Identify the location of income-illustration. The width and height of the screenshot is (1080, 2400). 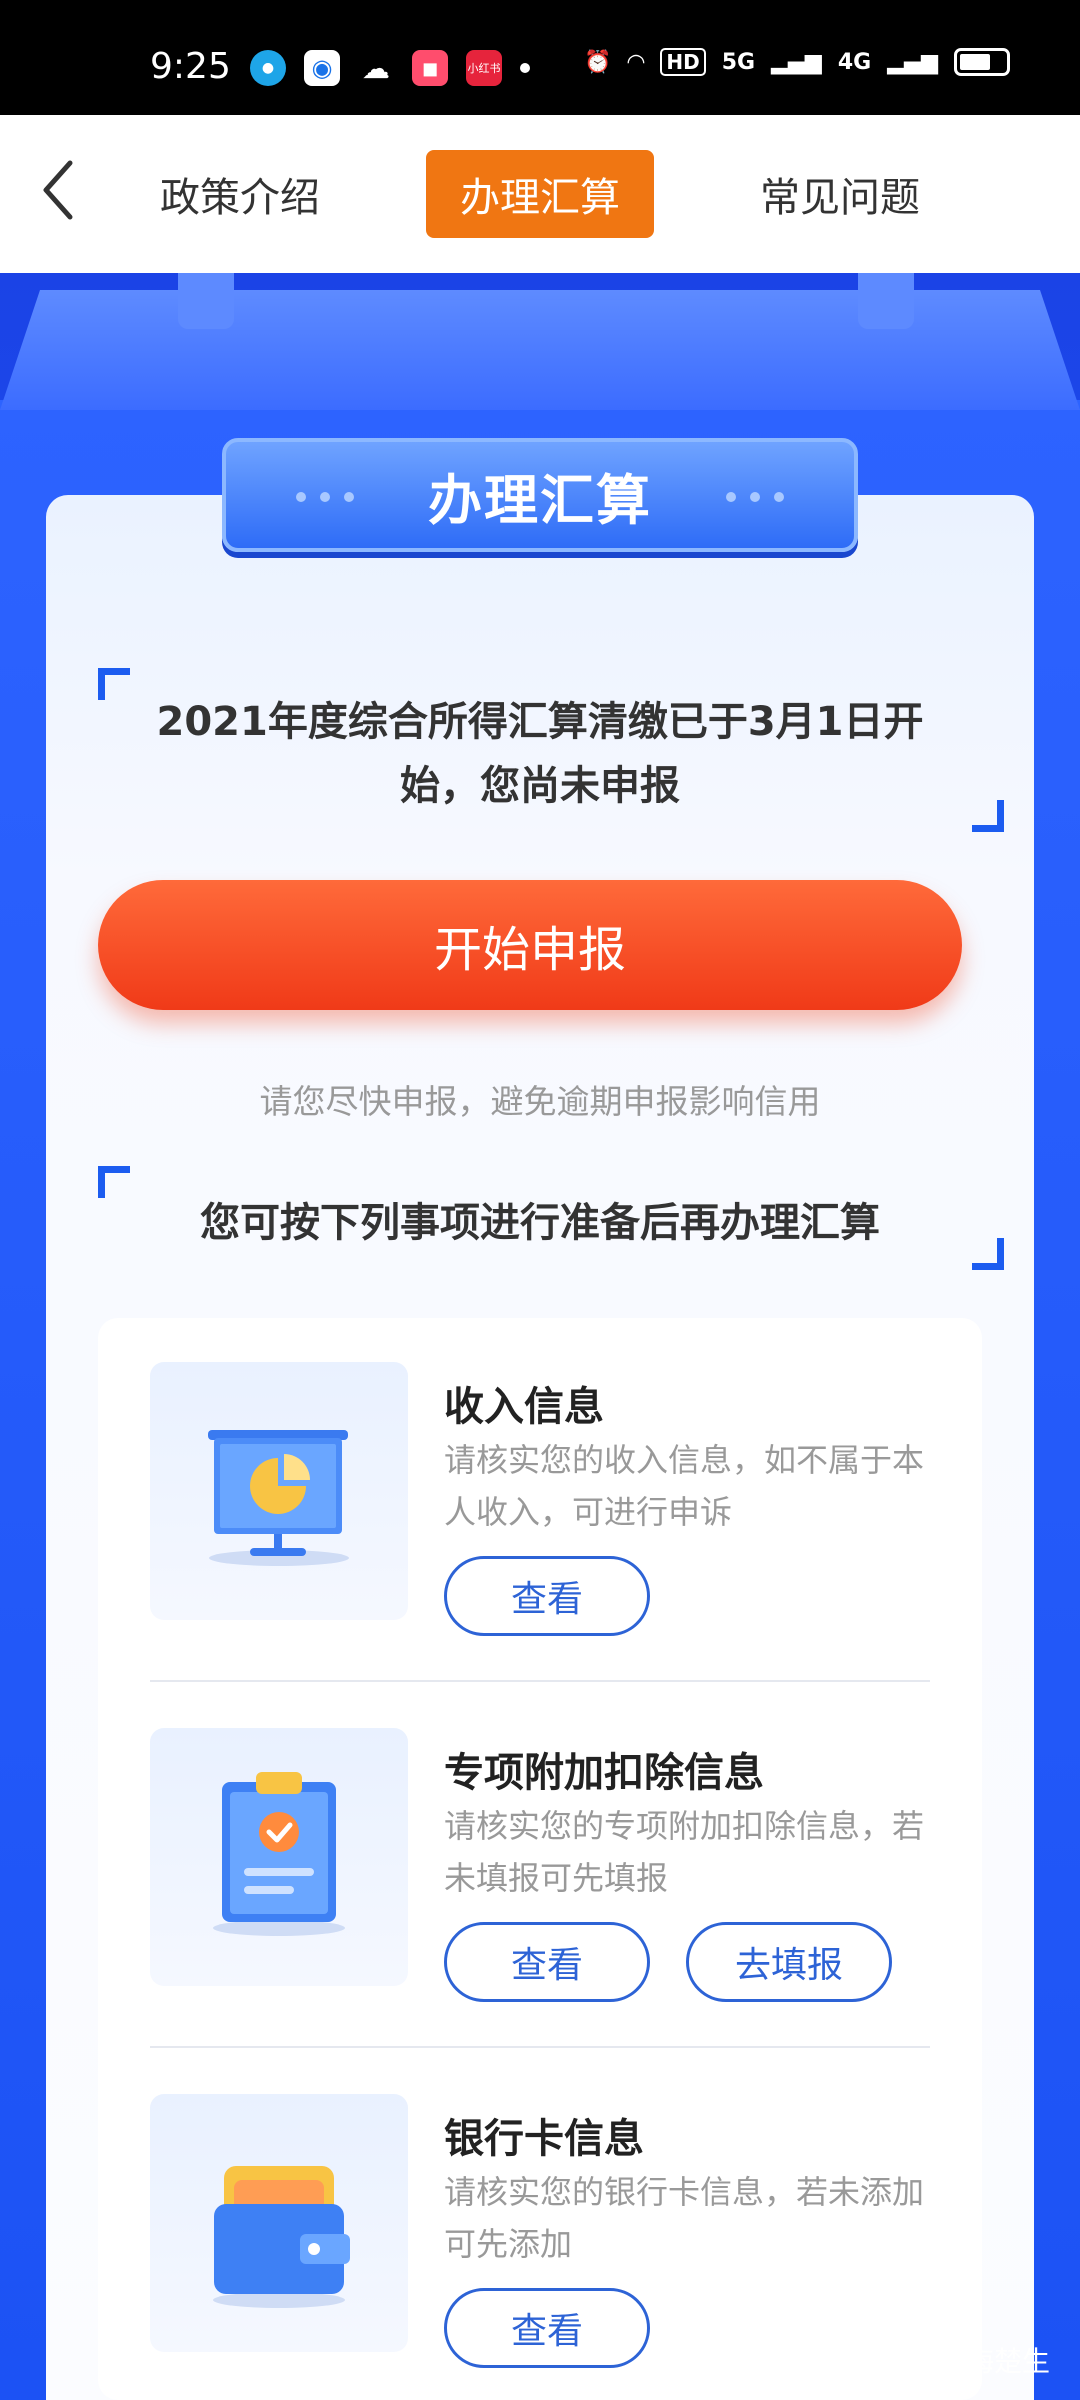
(279, 1491).